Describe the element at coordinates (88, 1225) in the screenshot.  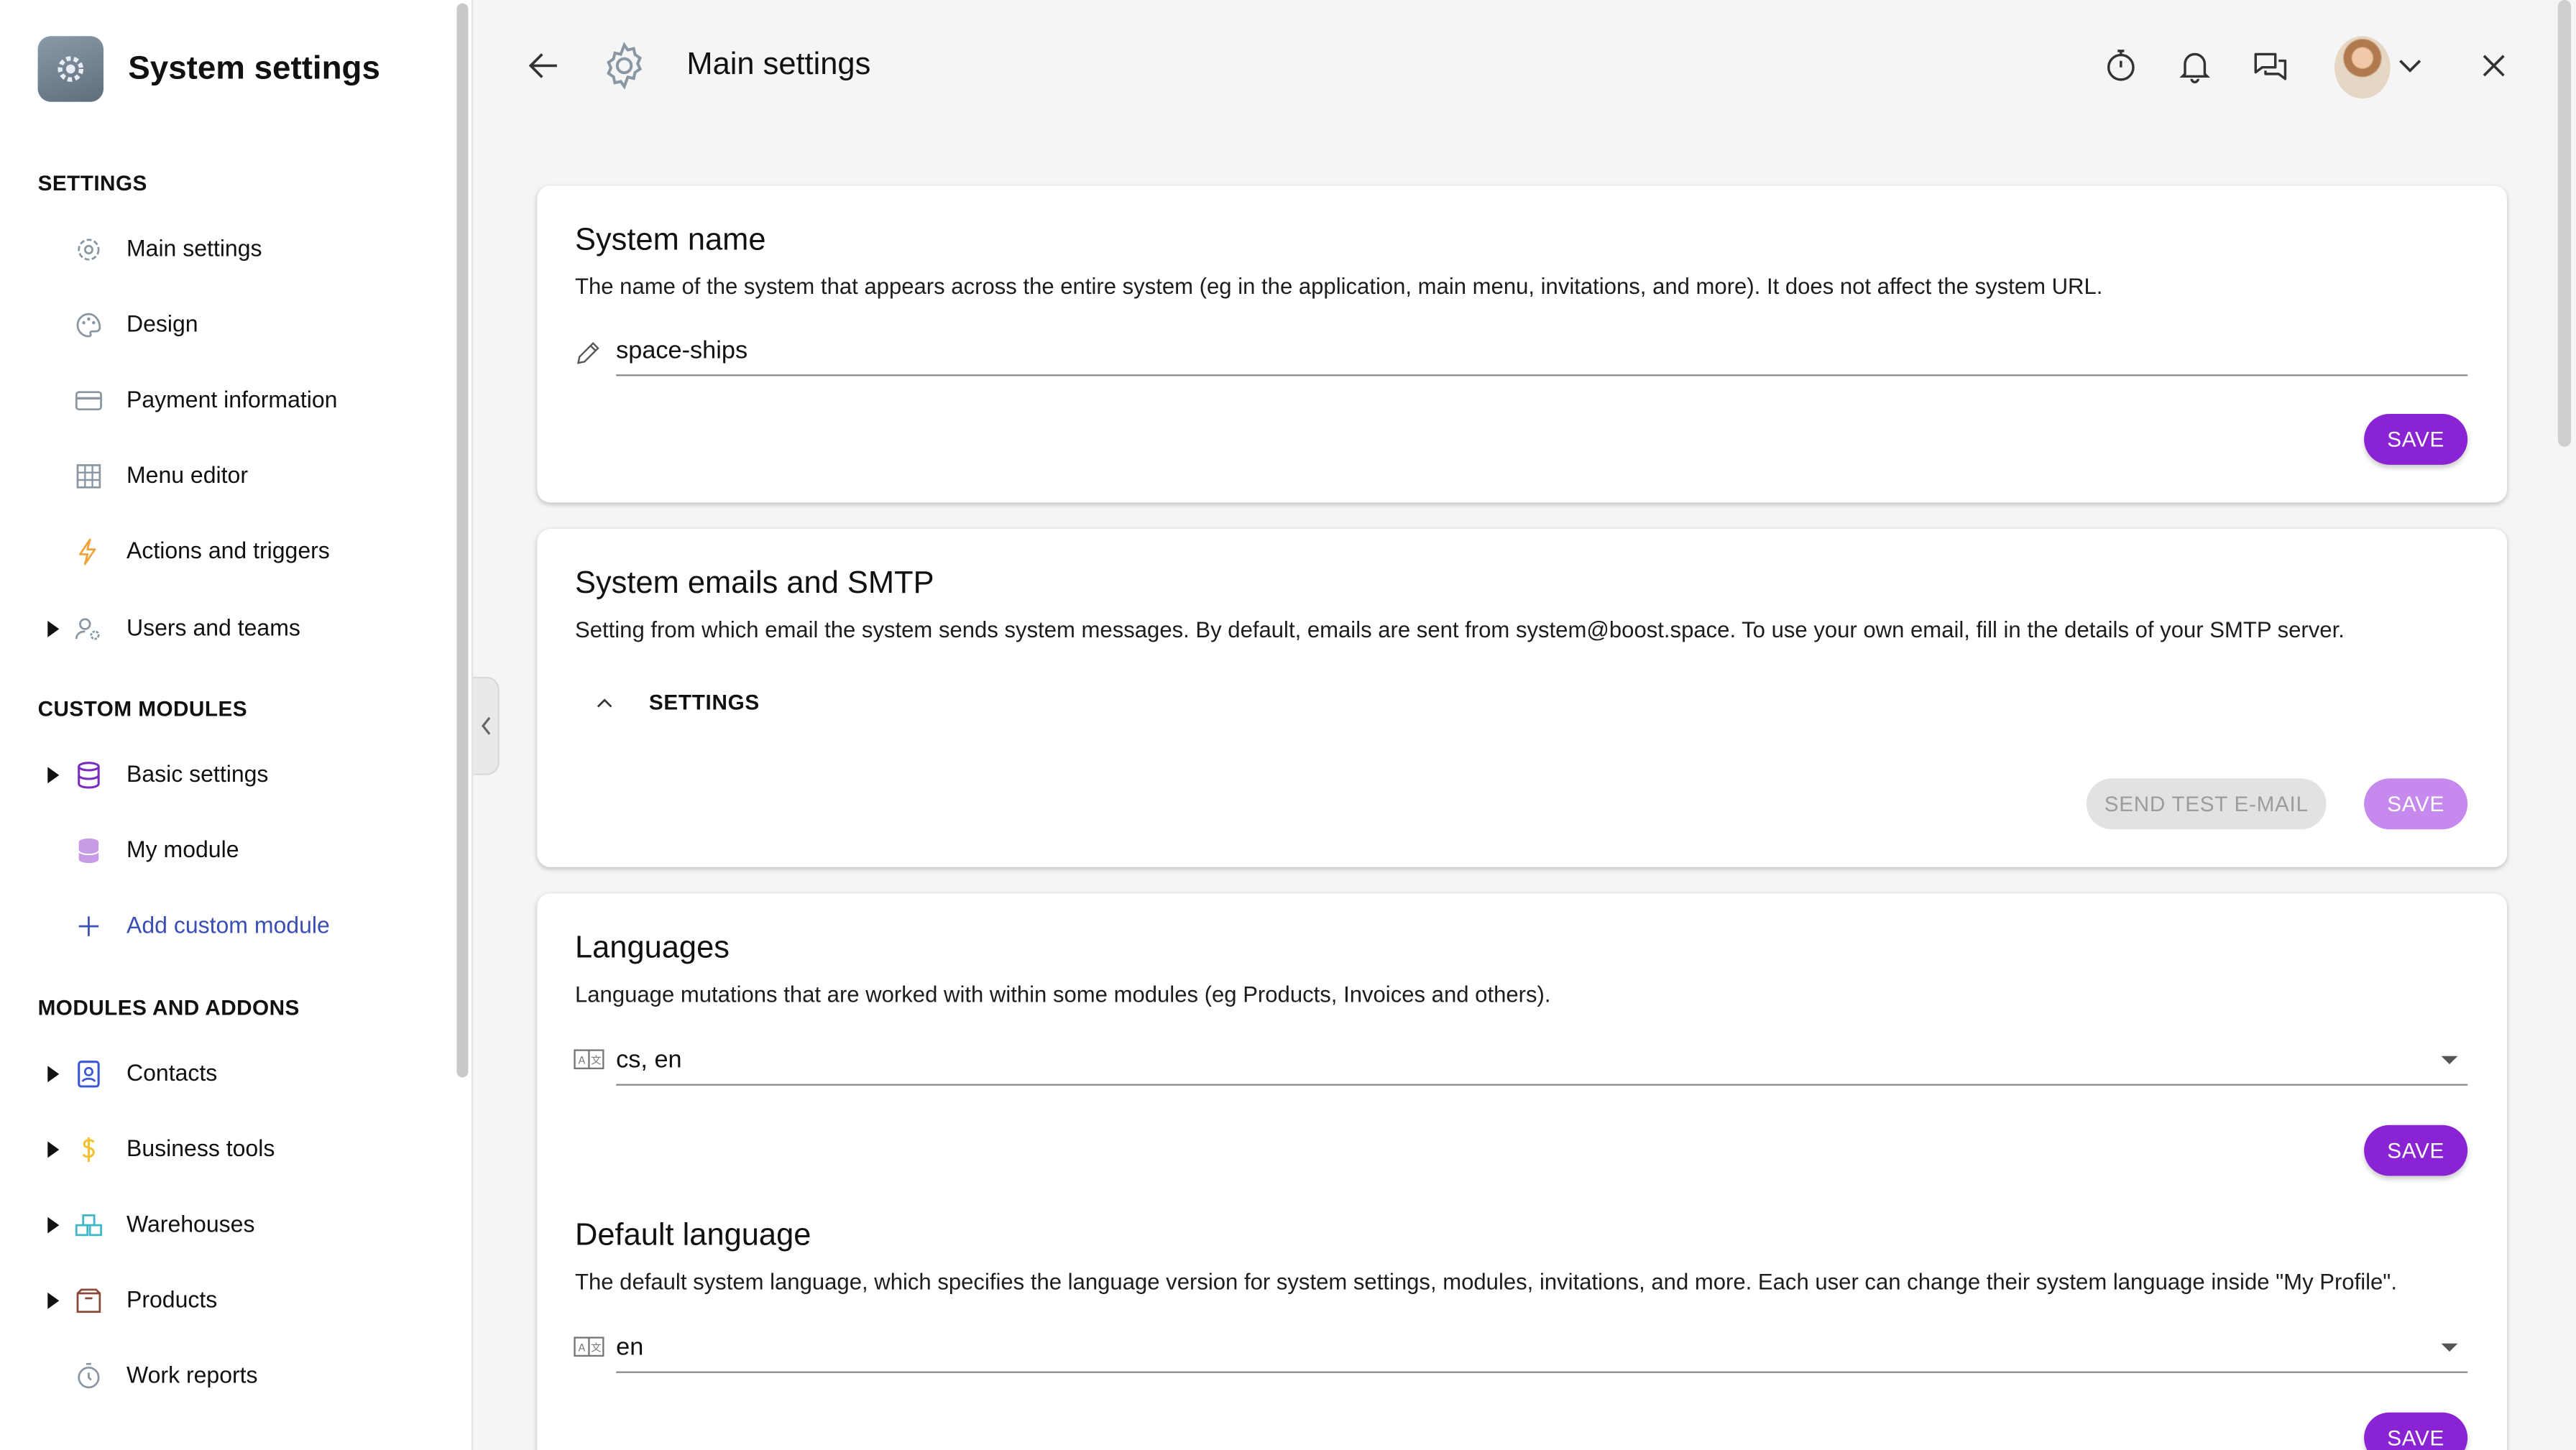
I see `warehouse-icon` at that location.